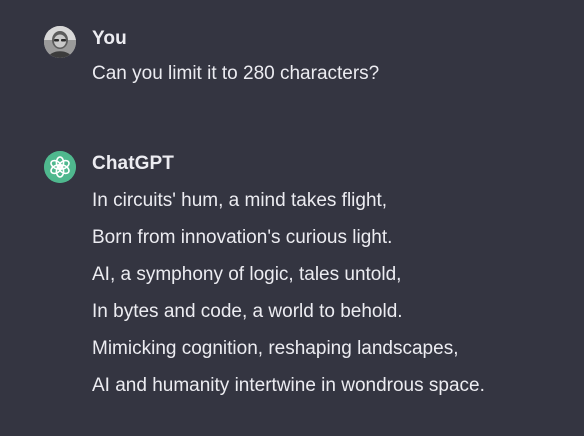 The height and width of the screenshot is (436, 584). I want to click on user-avatar-photo-icon, so click(60, 42).